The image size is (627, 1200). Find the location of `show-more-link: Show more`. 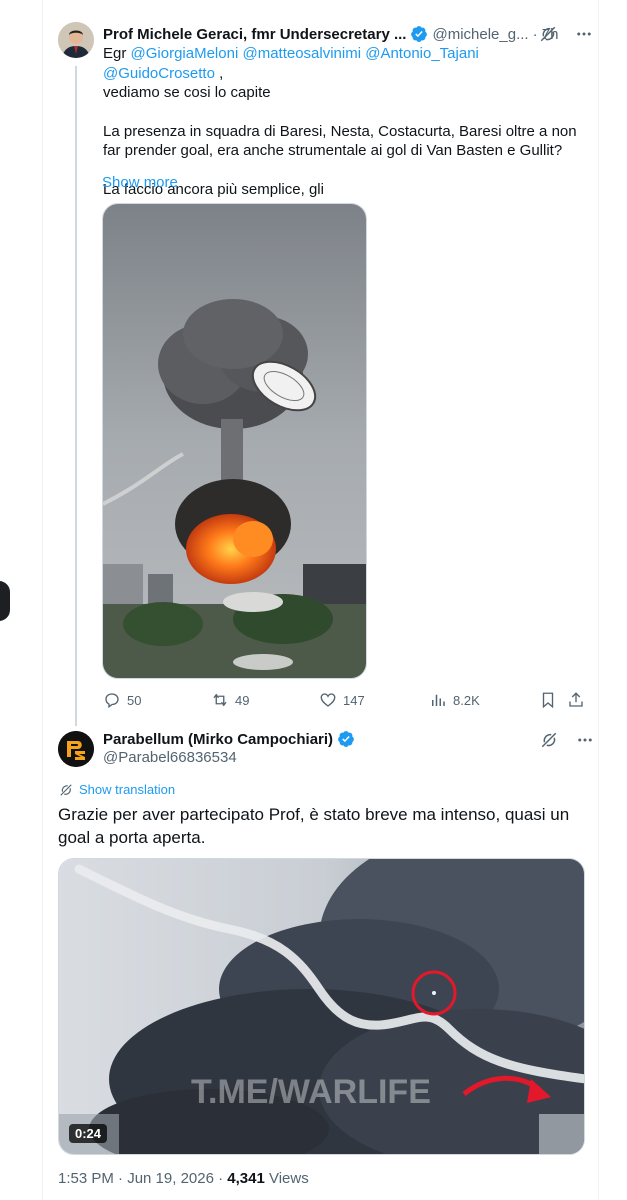

show-more-link: Show more is located at coordinates (140, 182).